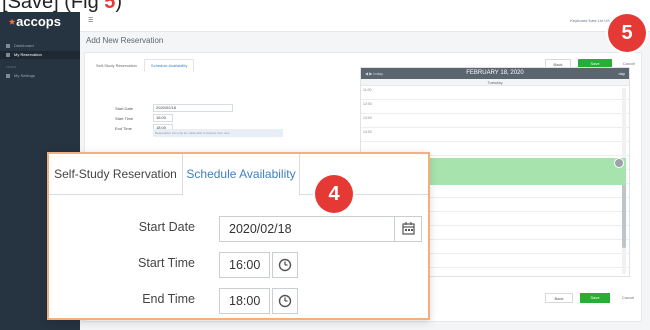 This screenshot has height=330, width=650. Describe the element at coordinates (622, 73) in the screenshot. I see `calendar-view-day: day` at that location.